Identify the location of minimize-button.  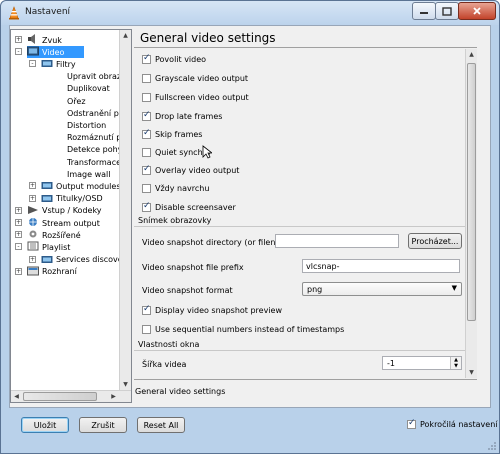
(424, 11).